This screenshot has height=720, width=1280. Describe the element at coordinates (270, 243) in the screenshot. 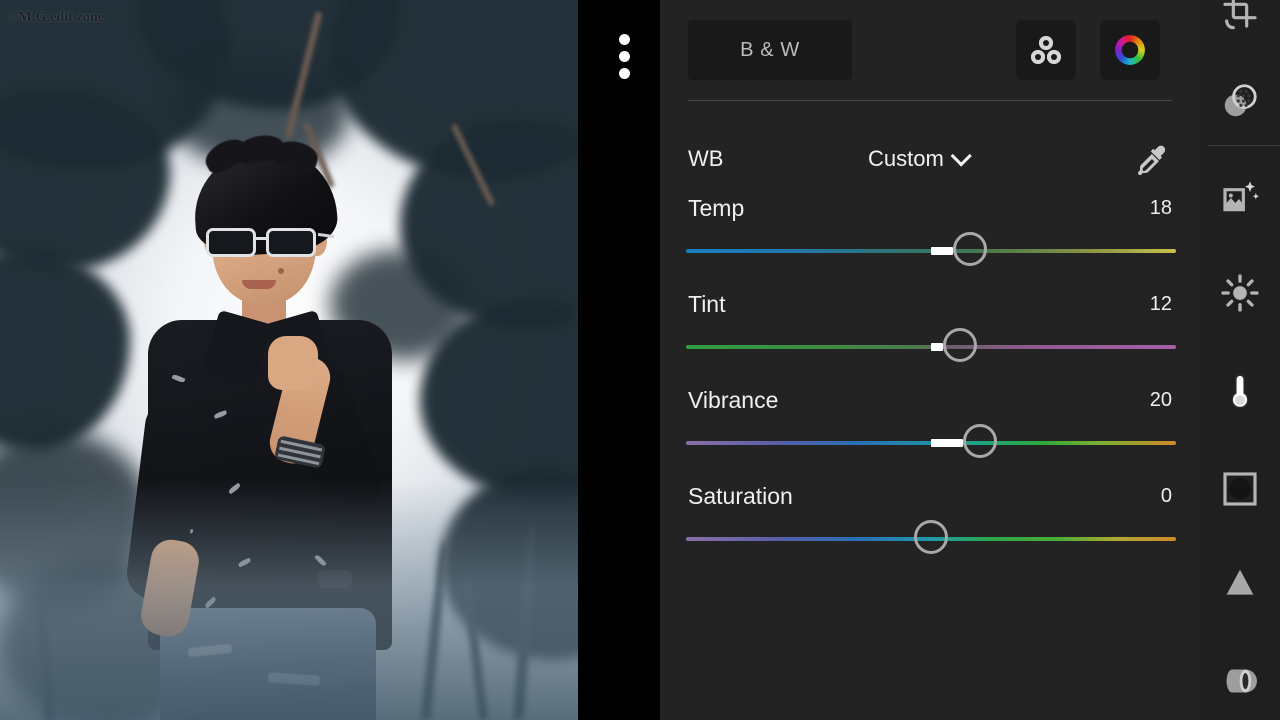

I see `subject-sunglasses` at that location.